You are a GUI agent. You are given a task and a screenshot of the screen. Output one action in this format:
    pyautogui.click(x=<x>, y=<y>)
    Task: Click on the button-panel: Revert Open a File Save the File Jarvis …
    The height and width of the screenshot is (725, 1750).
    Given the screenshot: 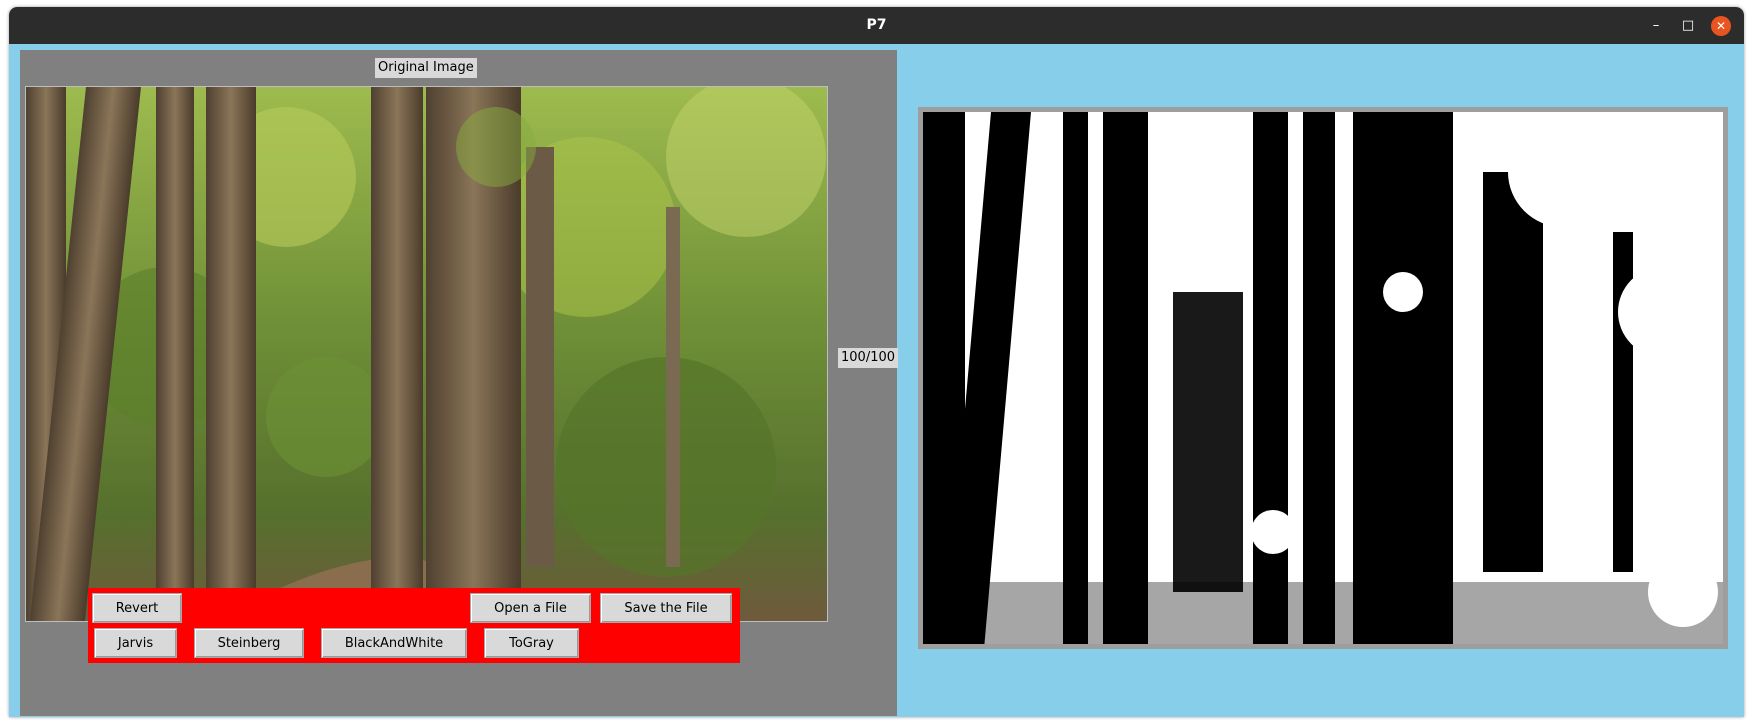 What is the action you would take?
    pyautogui.click(x=414, y=625)
    